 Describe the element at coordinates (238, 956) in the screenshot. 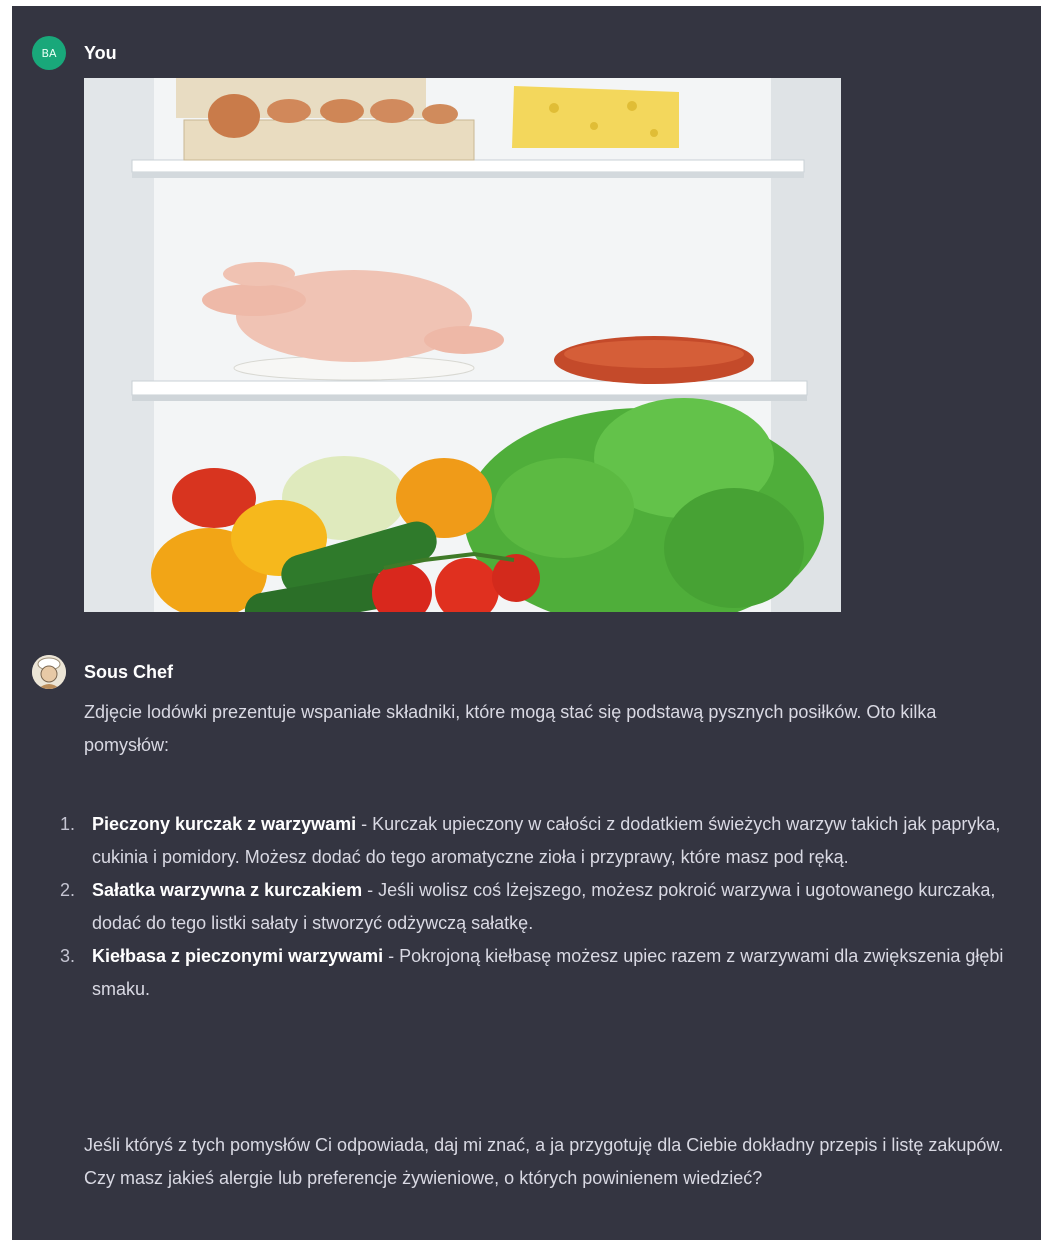

I see `idea-title: Kiełbasa z pieczonymi warzywami` at that location.